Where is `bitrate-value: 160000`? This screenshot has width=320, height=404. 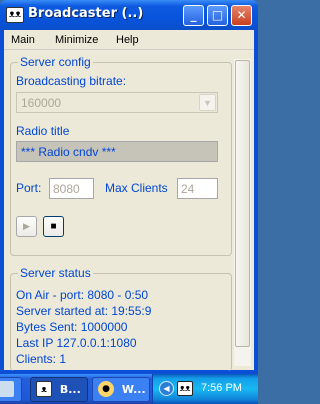
bitrate-value: 160000 is located at coordinates (41, 103).